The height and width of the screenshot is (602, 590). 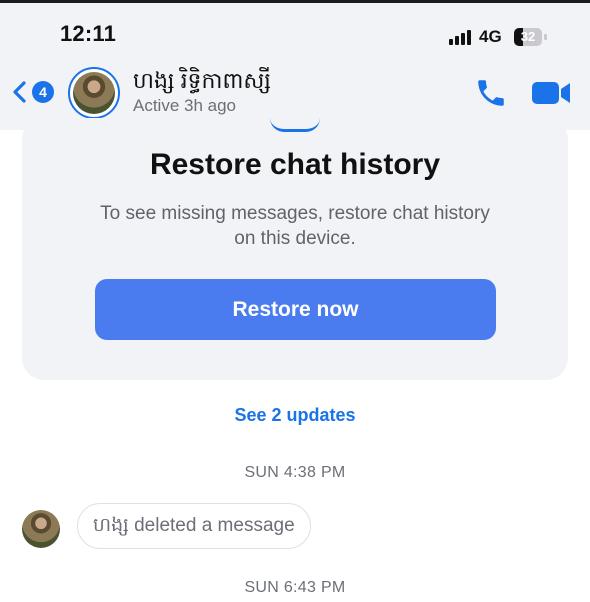 What do you see at coordinates (551, 93) in the screenshot?
I see `video-camera-icon` at bounding box center [551, 93].